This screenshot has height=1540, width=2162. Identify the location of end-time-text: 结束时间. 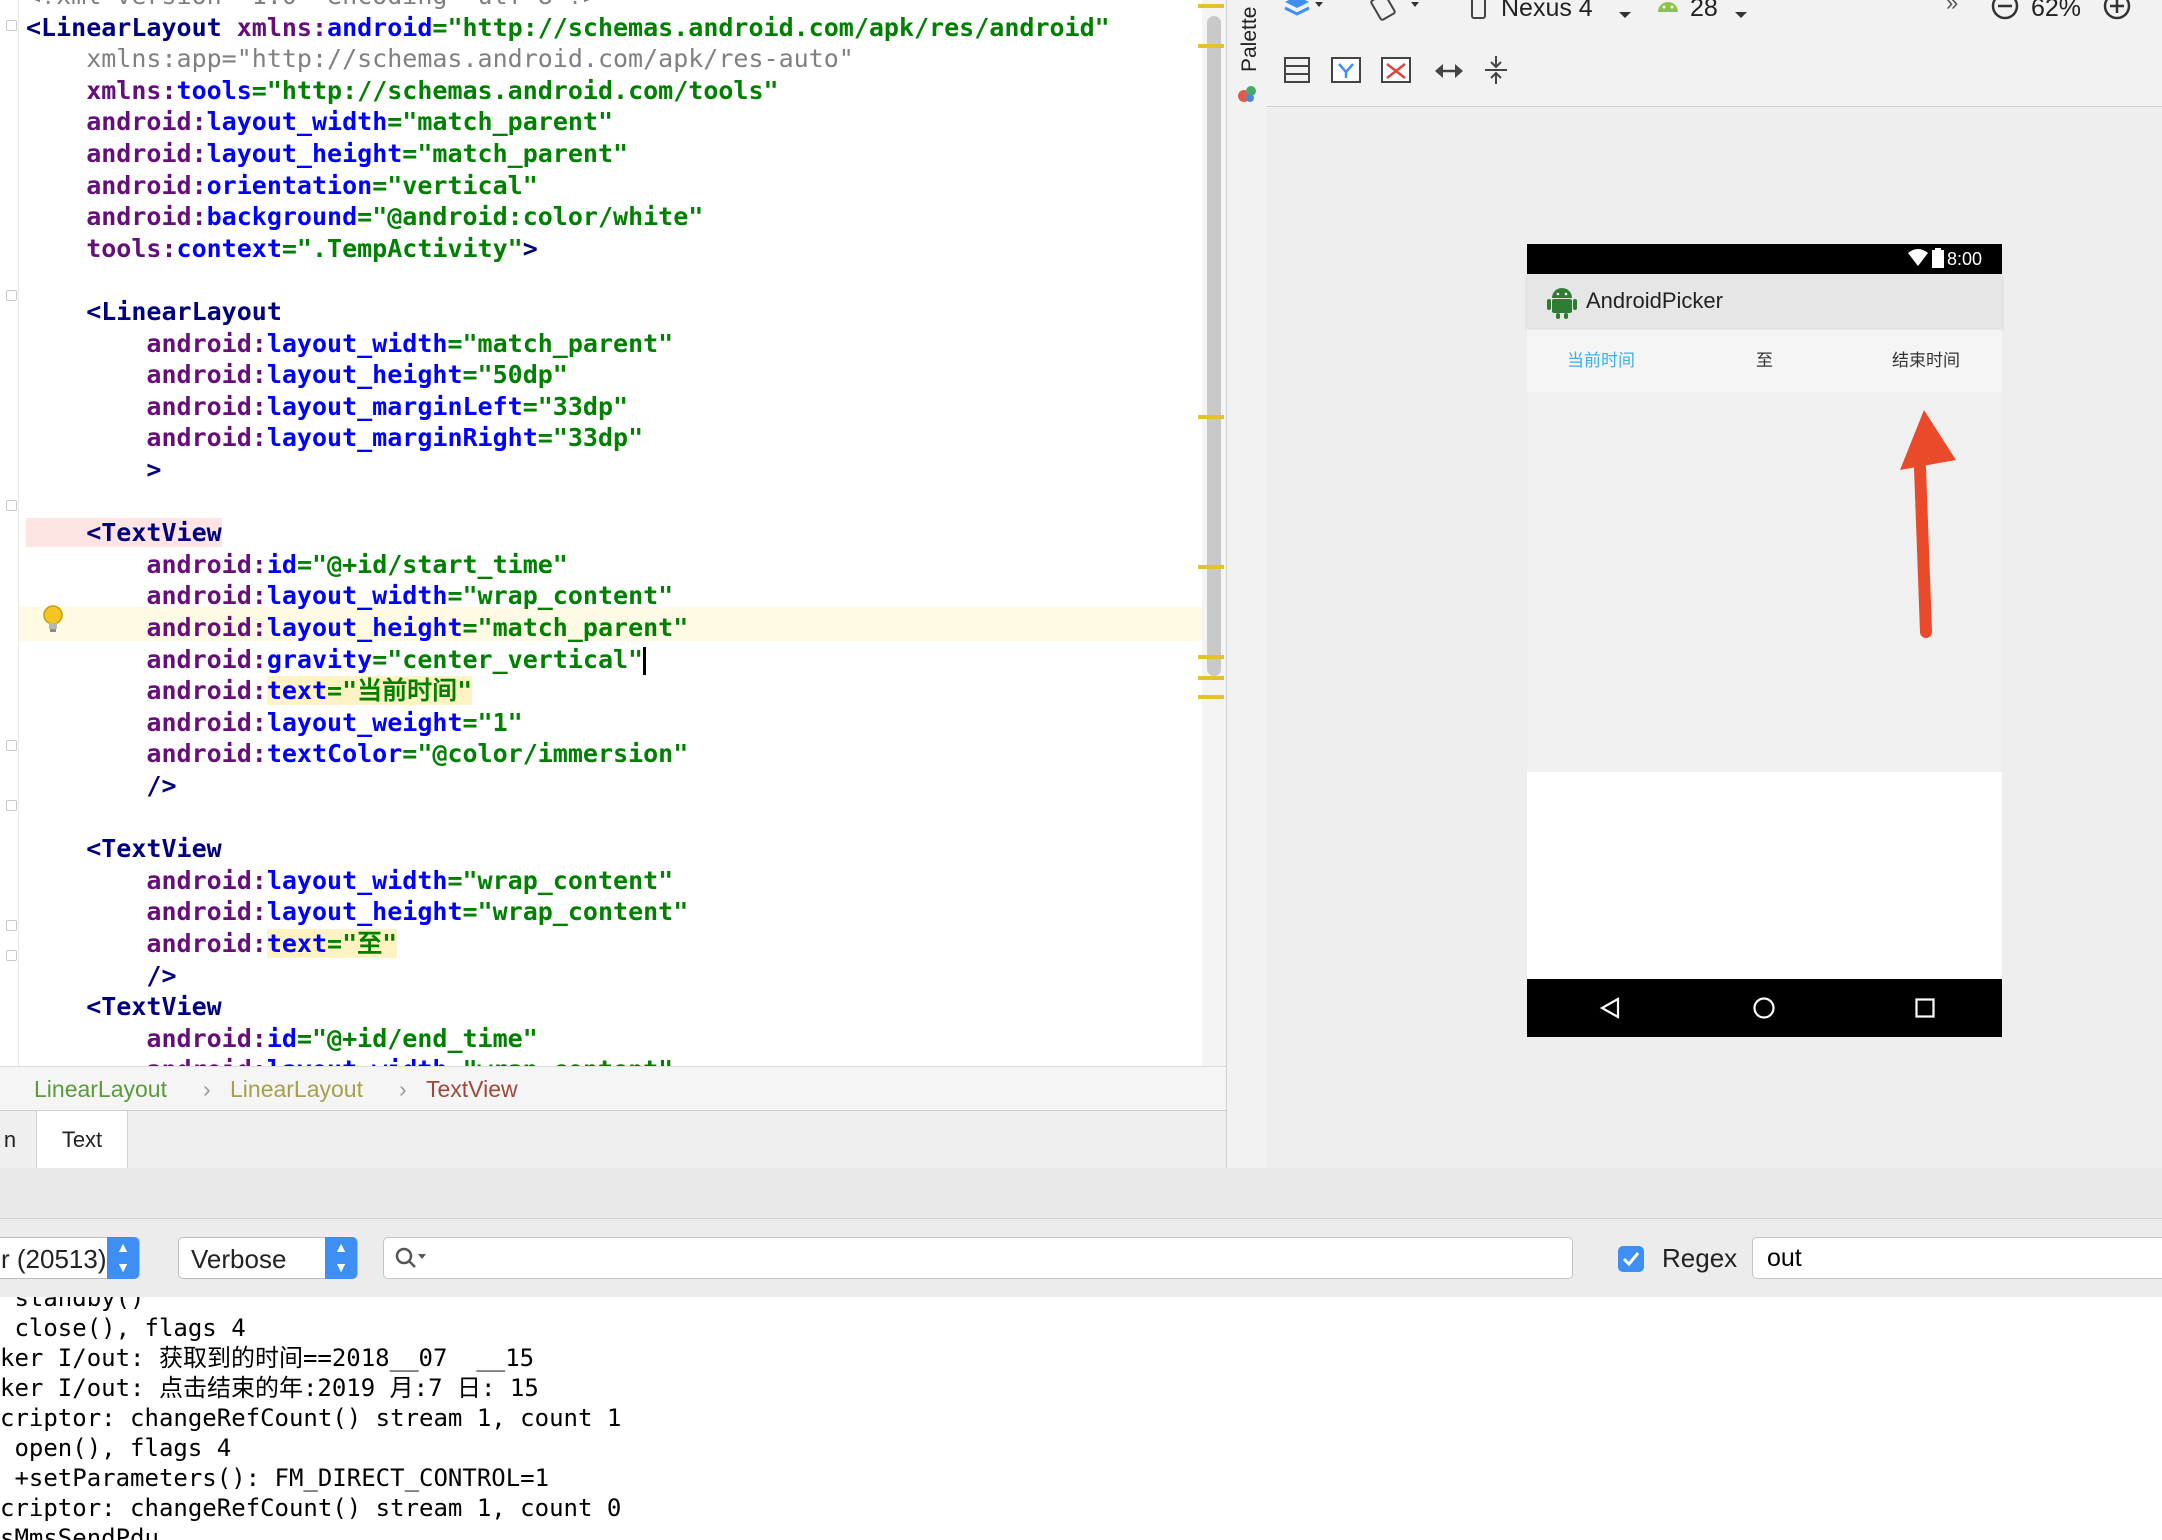
(1926, 361).